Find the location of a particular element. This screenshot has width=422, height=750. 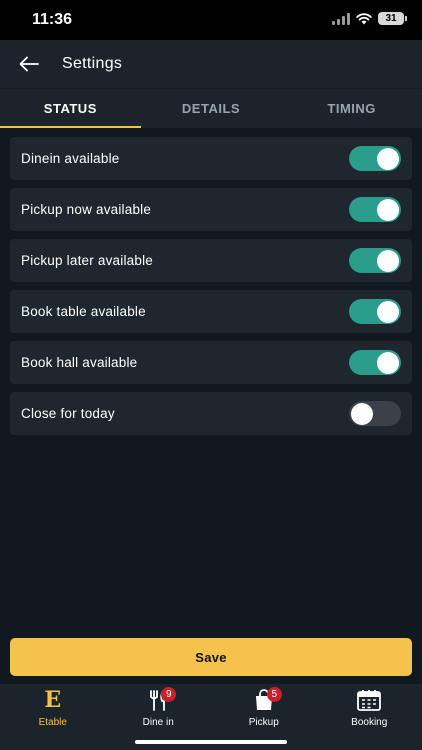

nav-label: Booking is located at coordinates (369, 722).